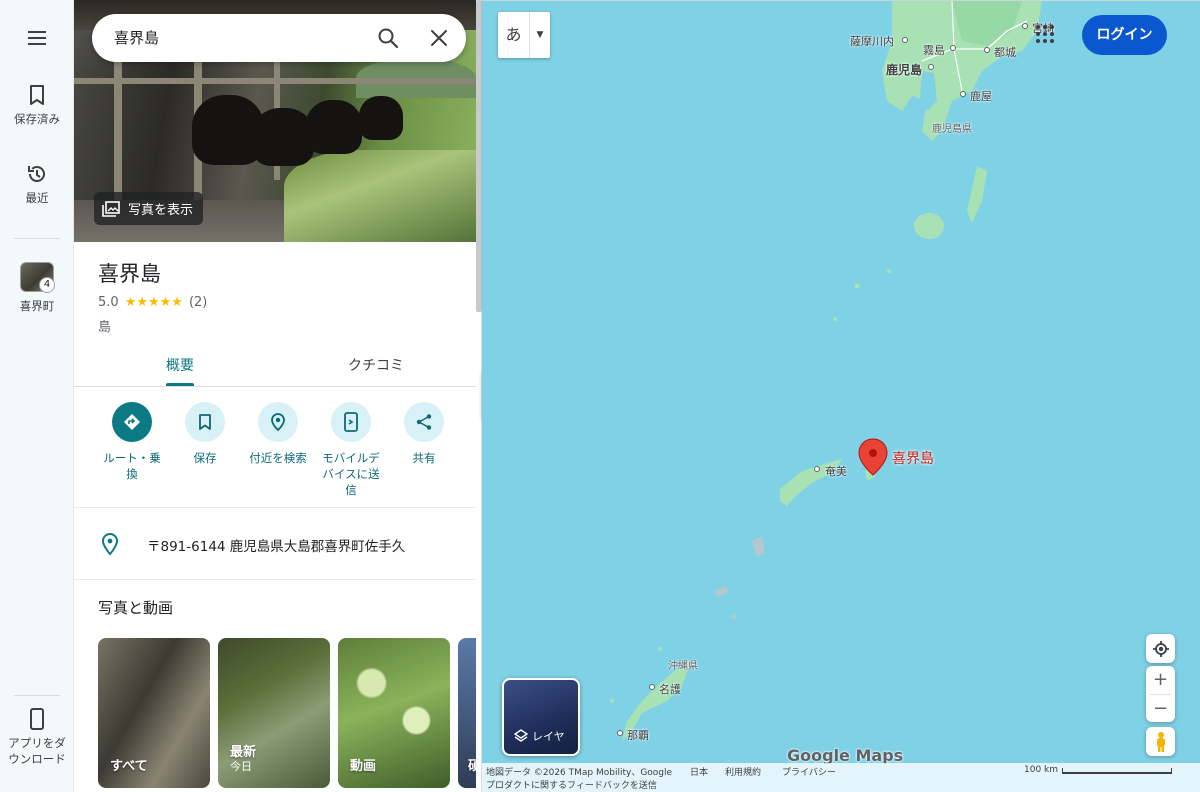 This screenshot has height=792, width=1200. What do you see at coordinates (424, 434) in the screenshot?
I see `share-button: 共有` at bounding box center [424, 434].